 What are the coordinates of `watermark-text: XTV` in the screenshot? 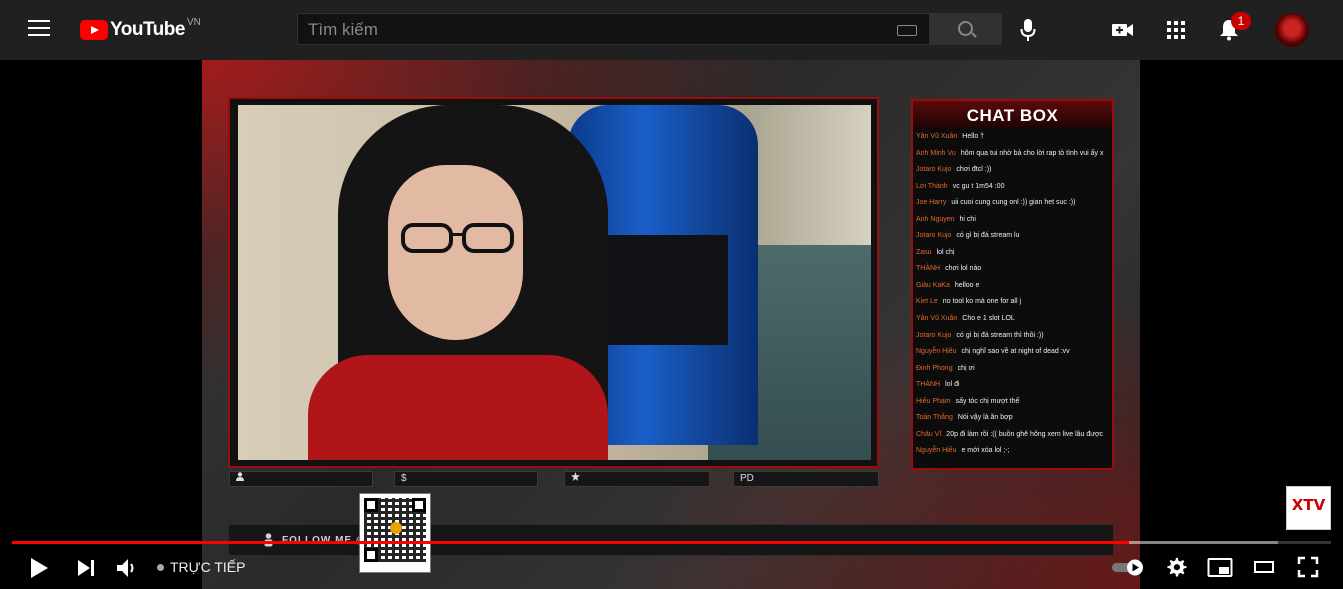 It's located at (1308, 505).